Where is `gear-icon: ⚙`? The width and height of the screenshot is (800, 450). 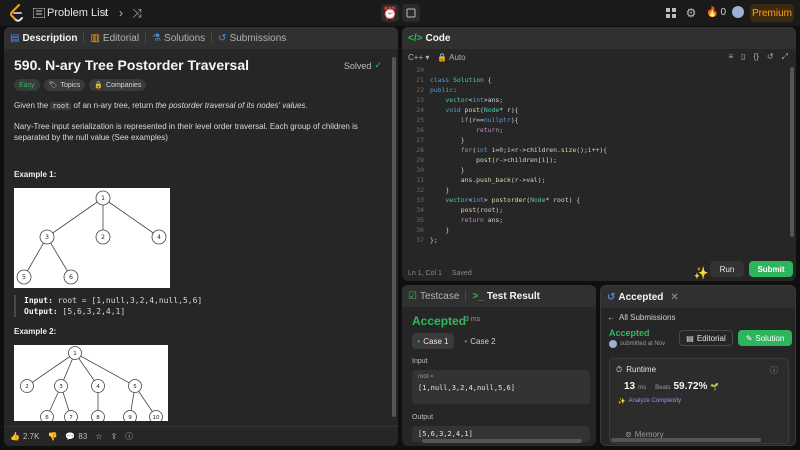 gear-icon: ⚙ is located at coordinates (691, 13).